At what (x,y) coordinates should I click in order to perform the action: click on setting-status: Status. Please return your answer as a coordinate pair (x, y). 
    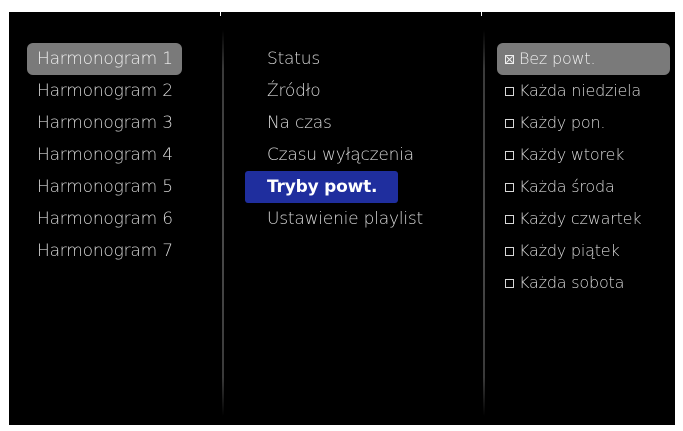
    Looking at the image, I should click on (352, 59).